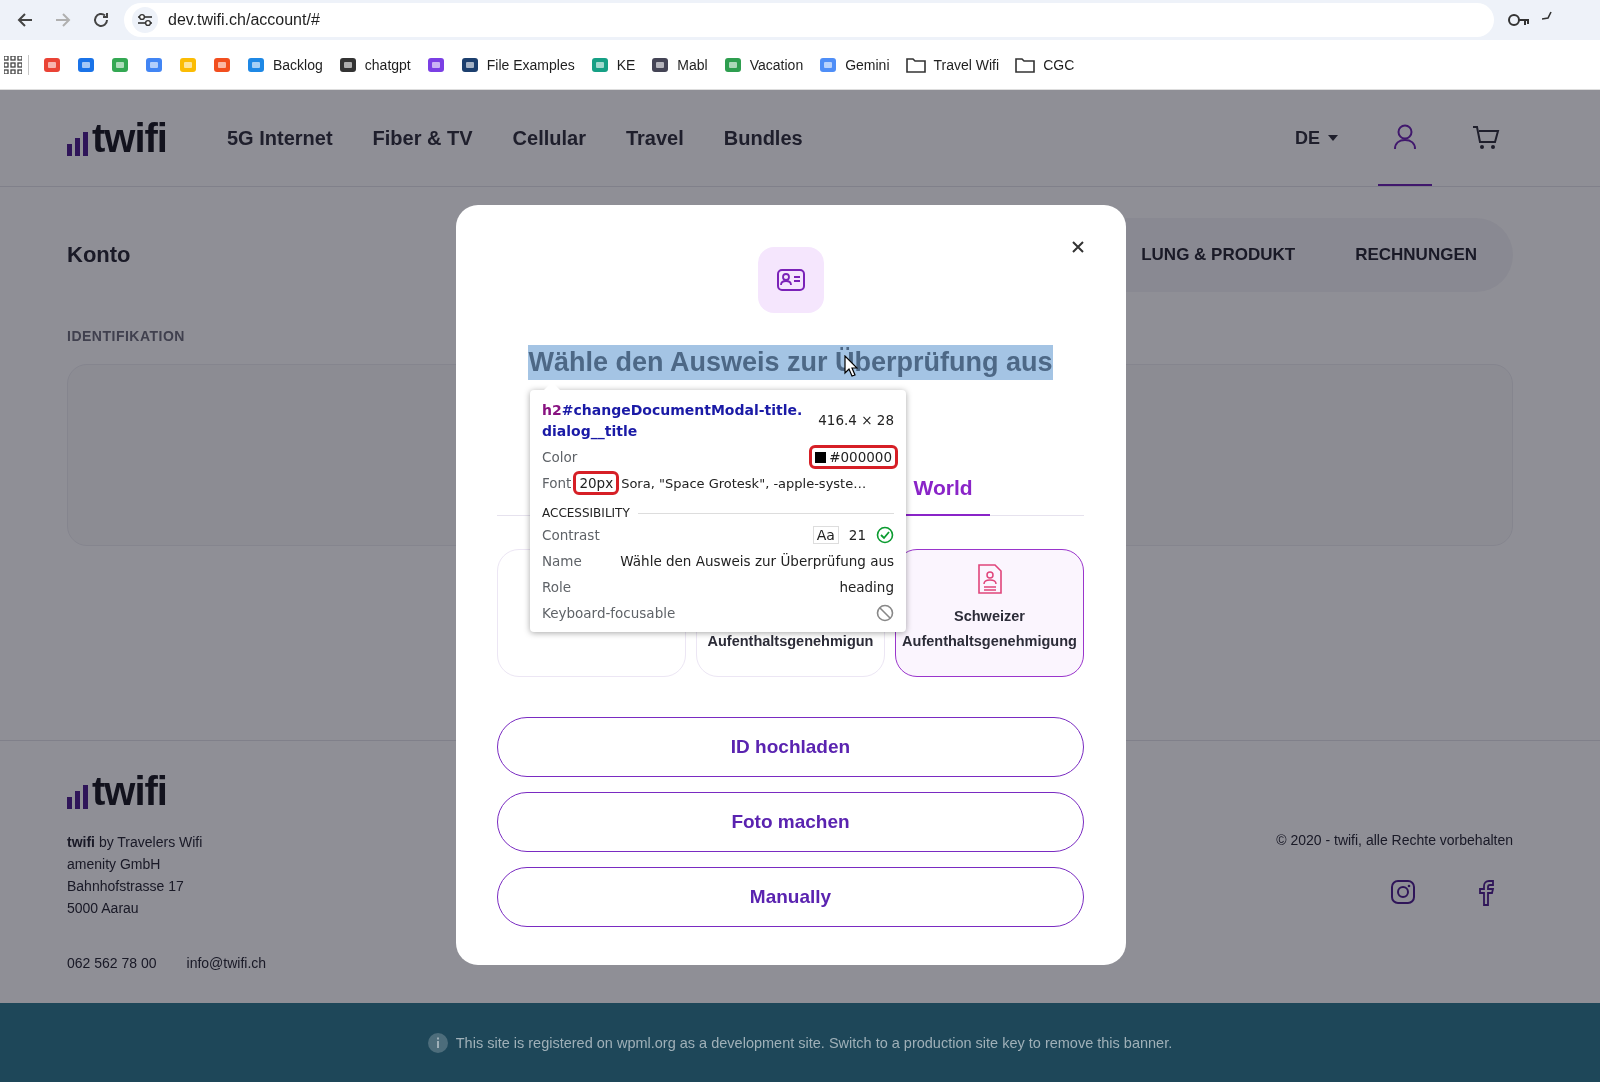  Describe the element at coordinates (825, 535) in the screenshot. I see `contrast-sample: Aa` at that location.